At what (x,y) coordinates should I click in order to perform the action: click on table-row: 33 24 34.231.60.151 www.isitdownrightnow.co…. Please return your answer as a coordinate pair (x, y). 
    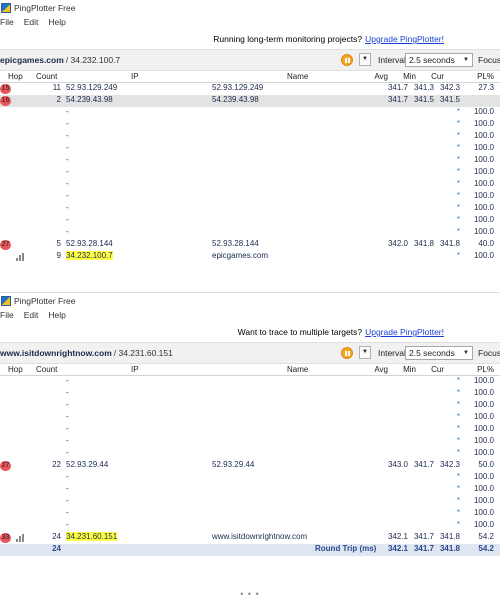
    Looking at the image, I should click on (250, 538).